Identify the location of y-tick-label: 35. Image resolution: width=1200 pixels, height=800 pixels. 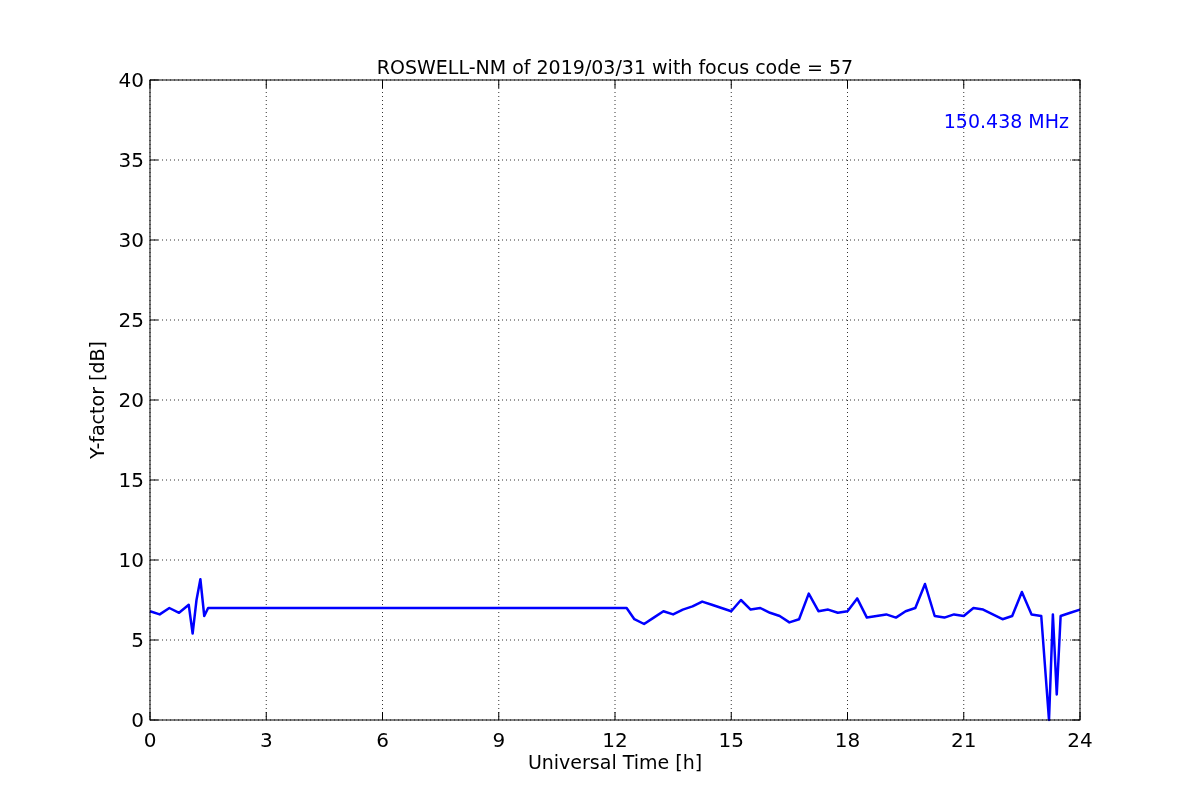
(131, 160).